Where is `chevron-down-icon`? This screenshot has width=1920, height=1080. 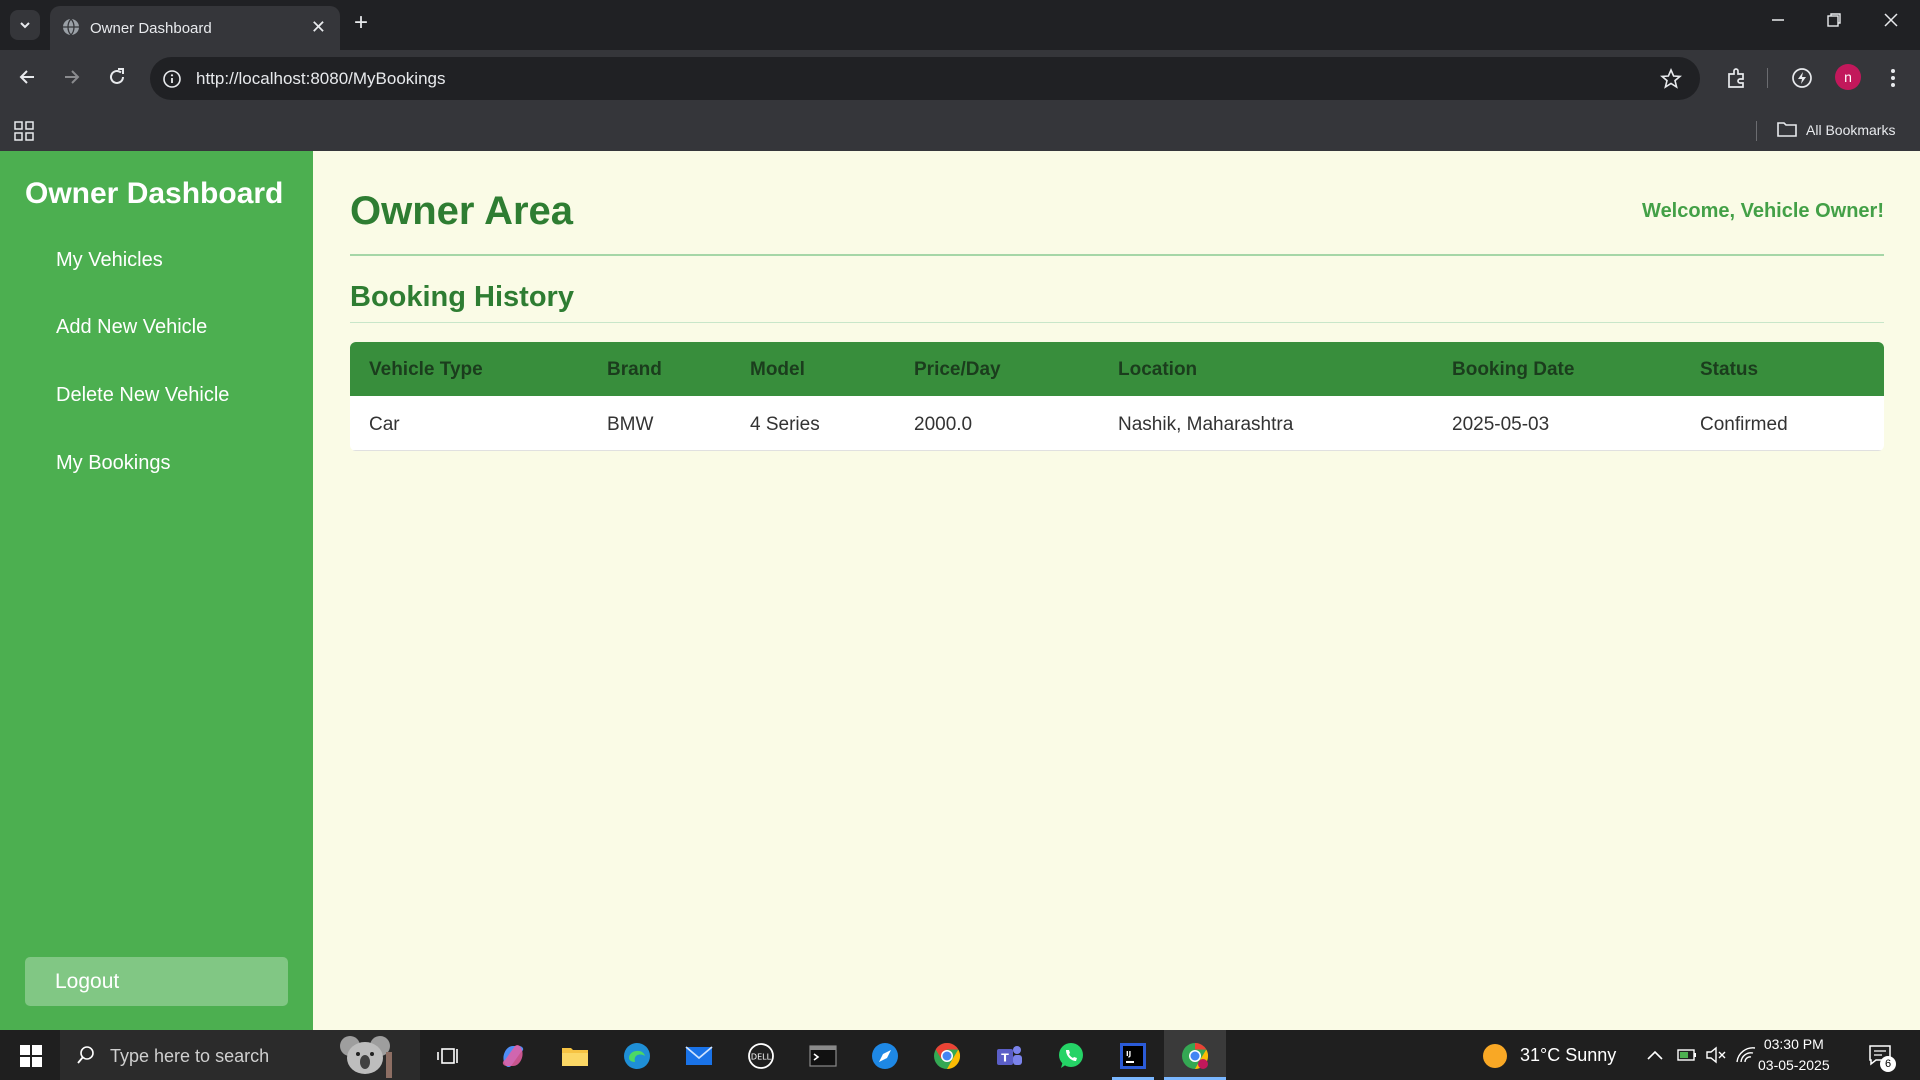
chevron-down-icon is located at coordinates (25, 25).